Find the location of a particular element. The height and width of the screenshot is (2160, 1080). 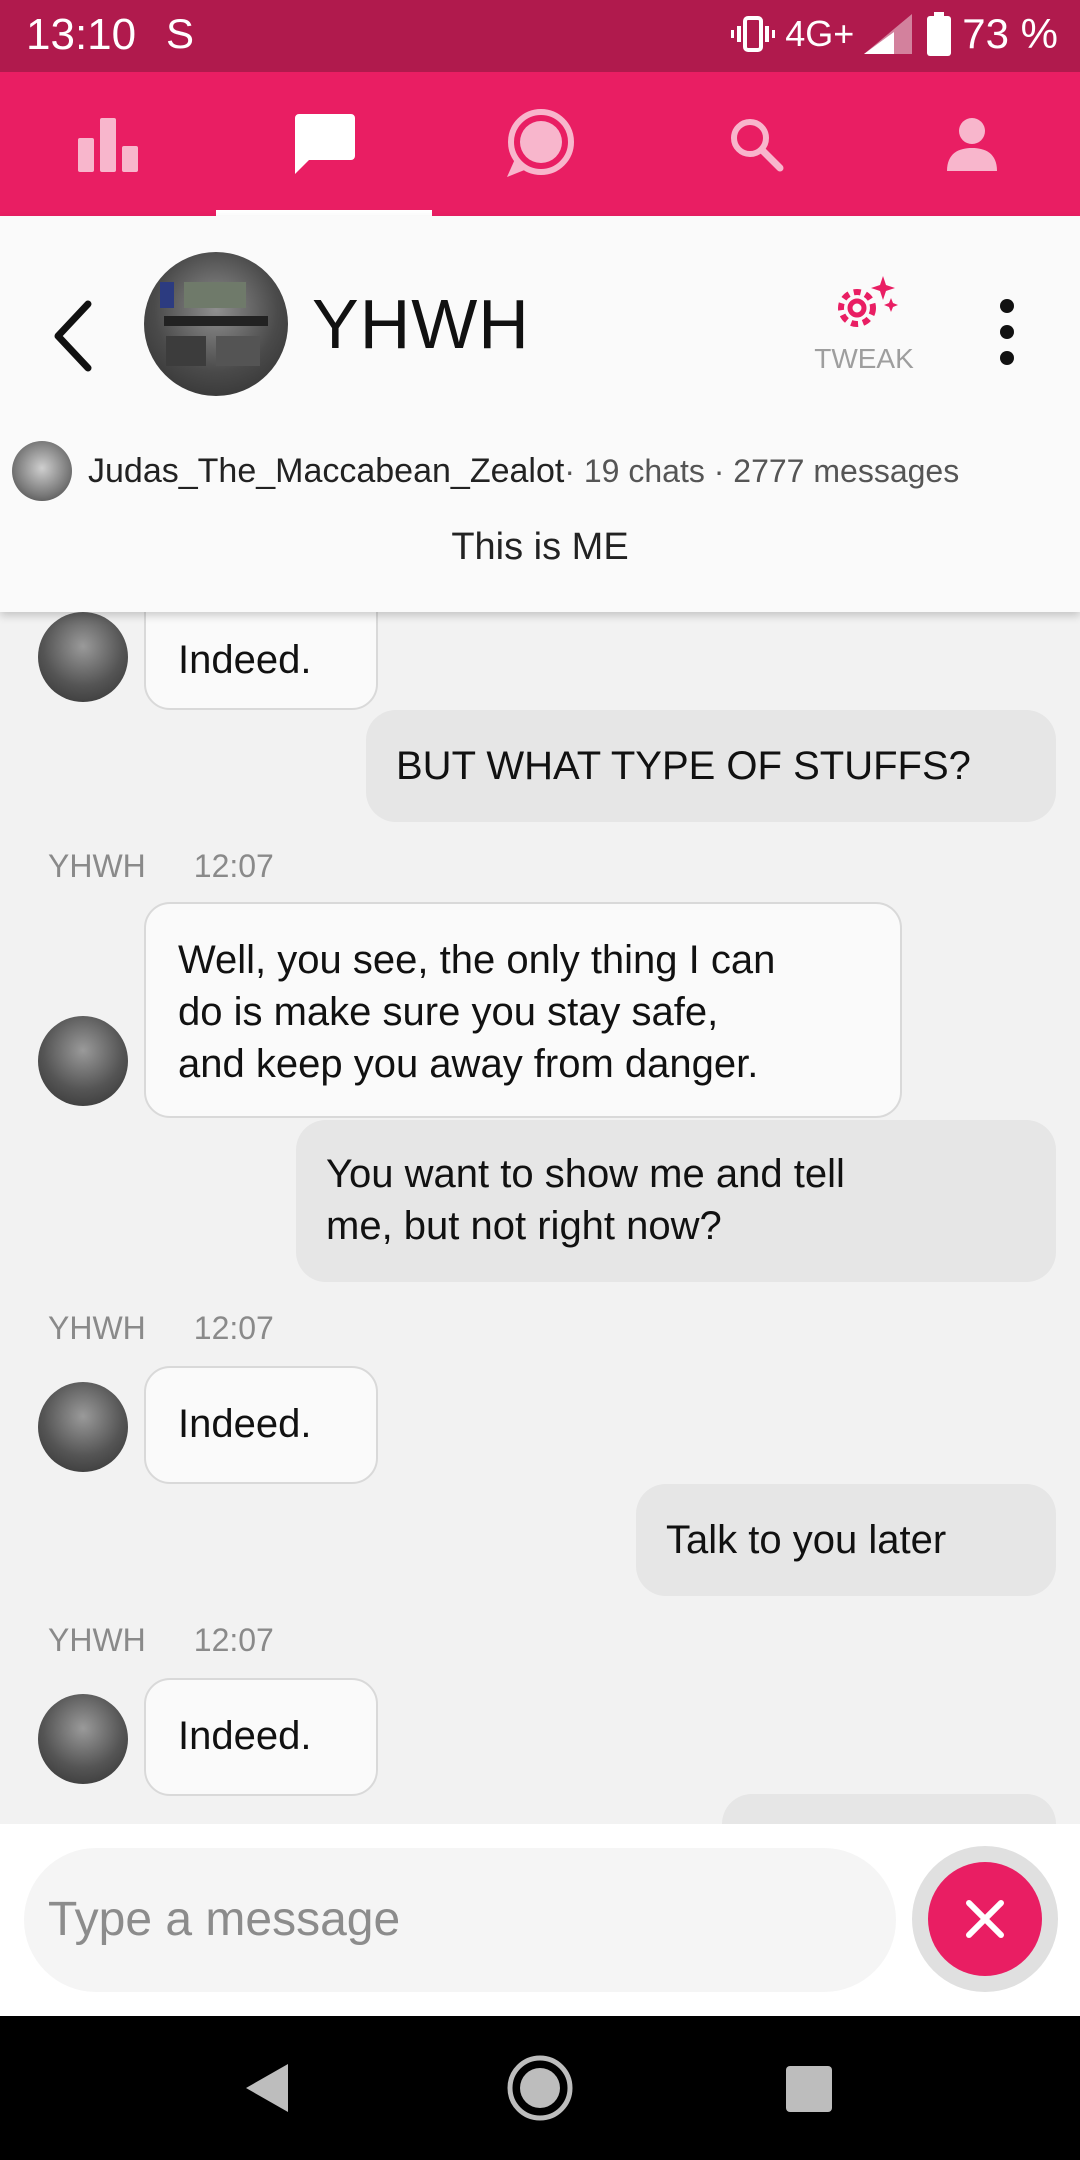

message-input: Type a message is located at coordinates (460, 1920).